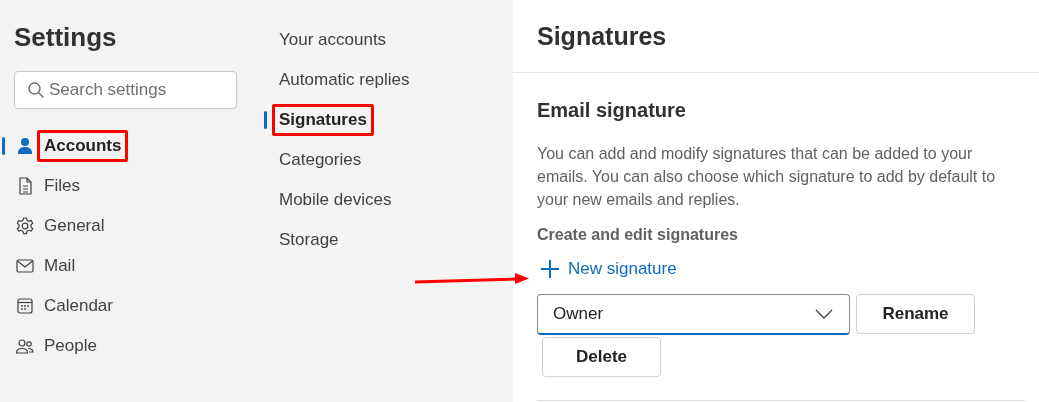 This screenshot has height=402, width=1039. What do you see at coordinates (131, 346) in the screenshot?
I see `nav-item: People` at bounding box center [131, 346].